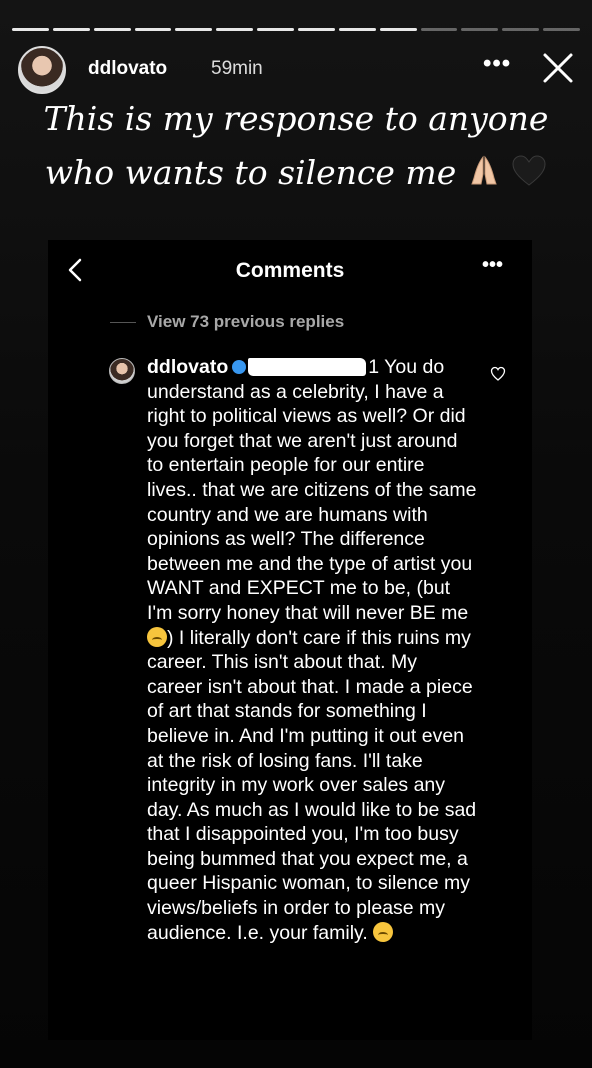  Describe the element at coordinates (187, 367) in the screenshot. I see `comment-username: ddlovato` at that location.